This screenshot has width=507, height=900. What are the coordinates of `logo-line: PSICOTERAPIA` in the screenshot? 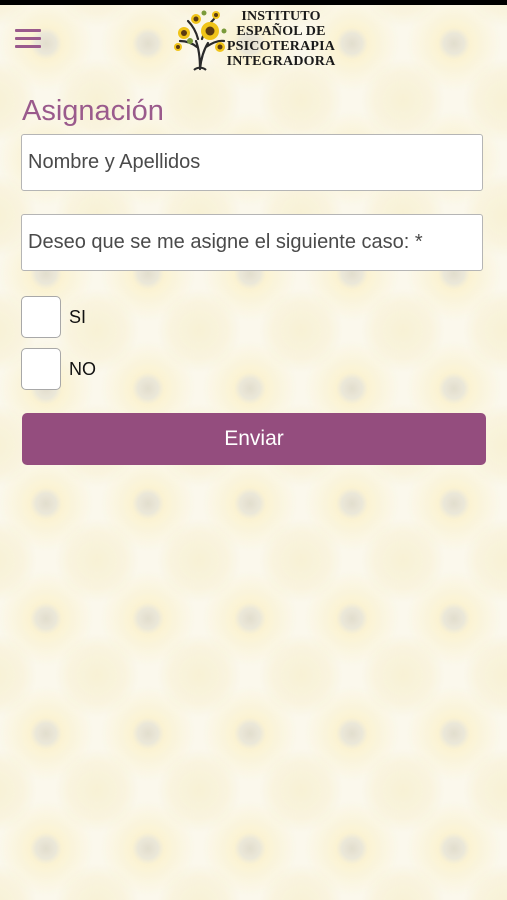 It's located at (281, 46).